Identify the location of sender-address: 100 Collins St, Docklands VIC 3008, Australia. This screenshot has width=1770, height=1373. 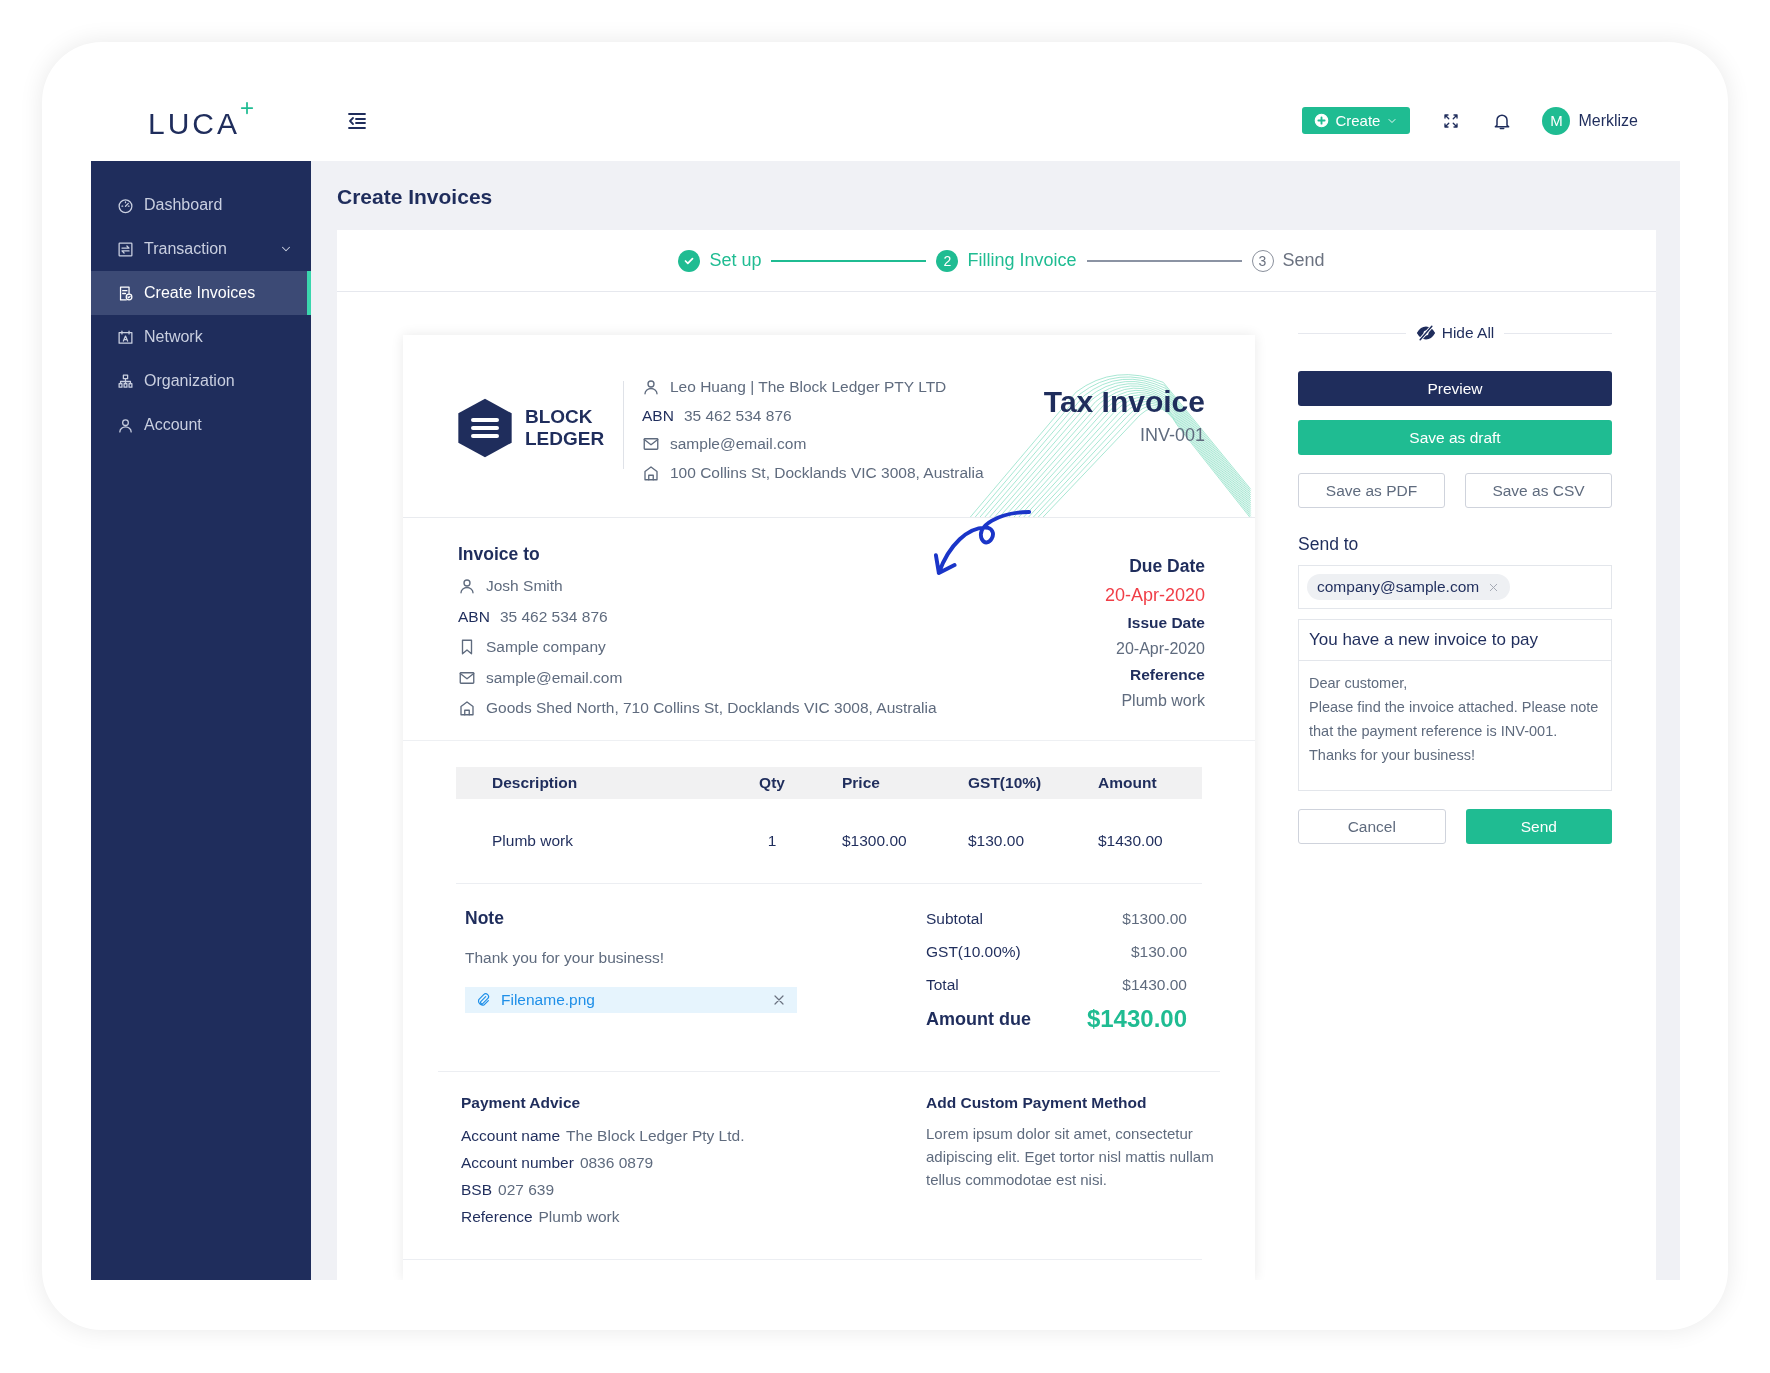
(827, 472).